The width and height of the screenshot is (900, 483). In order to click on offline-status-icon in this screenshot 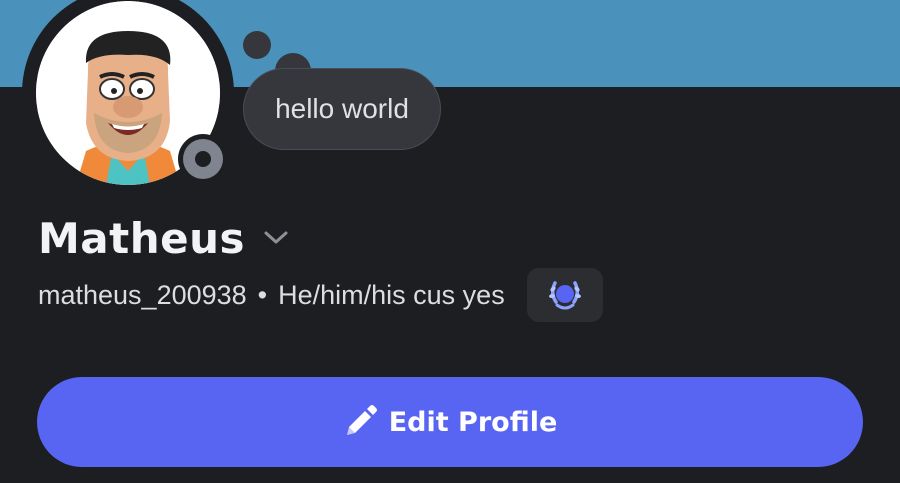, I will do `click(203, 159)`.